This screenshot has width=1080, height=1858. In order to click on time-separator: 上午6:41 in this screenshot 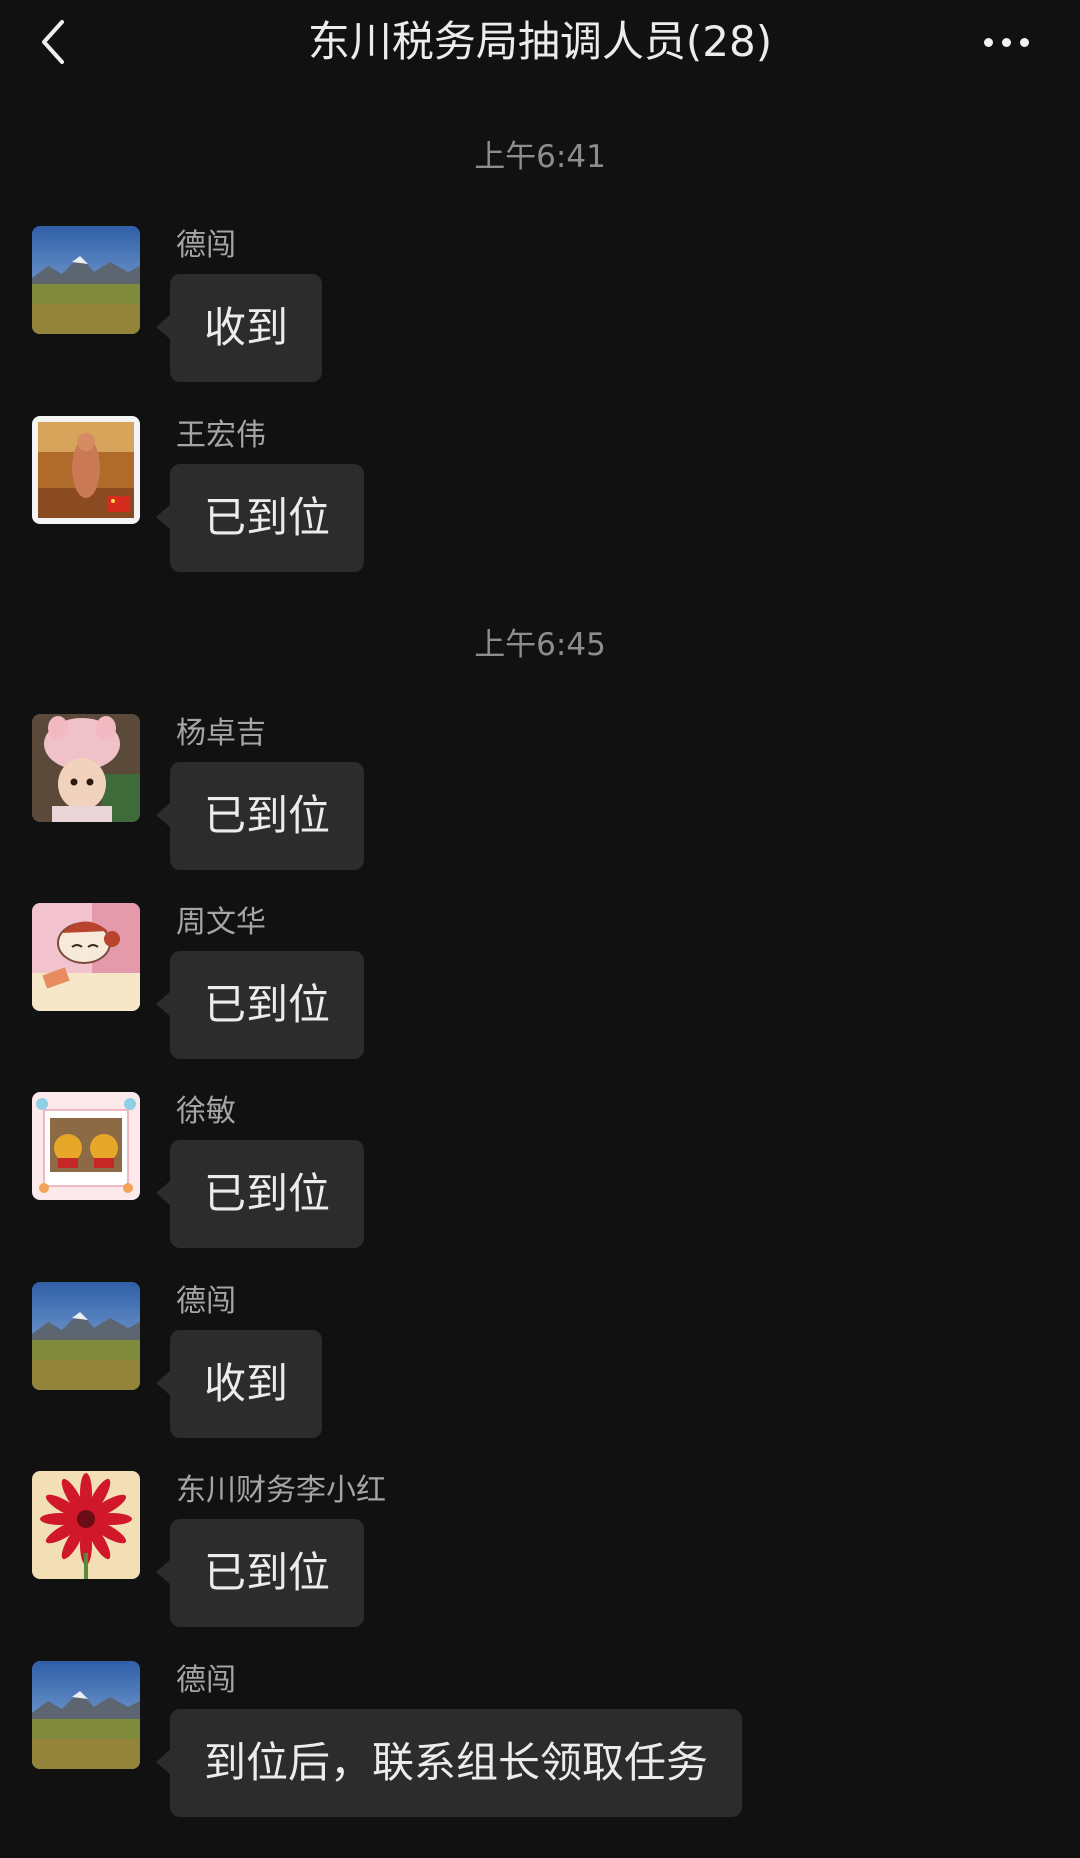, I will do `click(540, 157)`.